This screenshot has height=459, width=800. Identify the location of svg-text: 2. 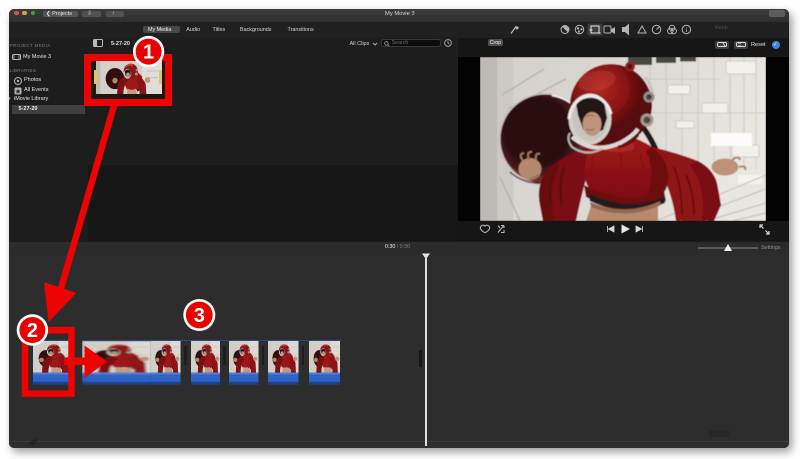
(32, 331).